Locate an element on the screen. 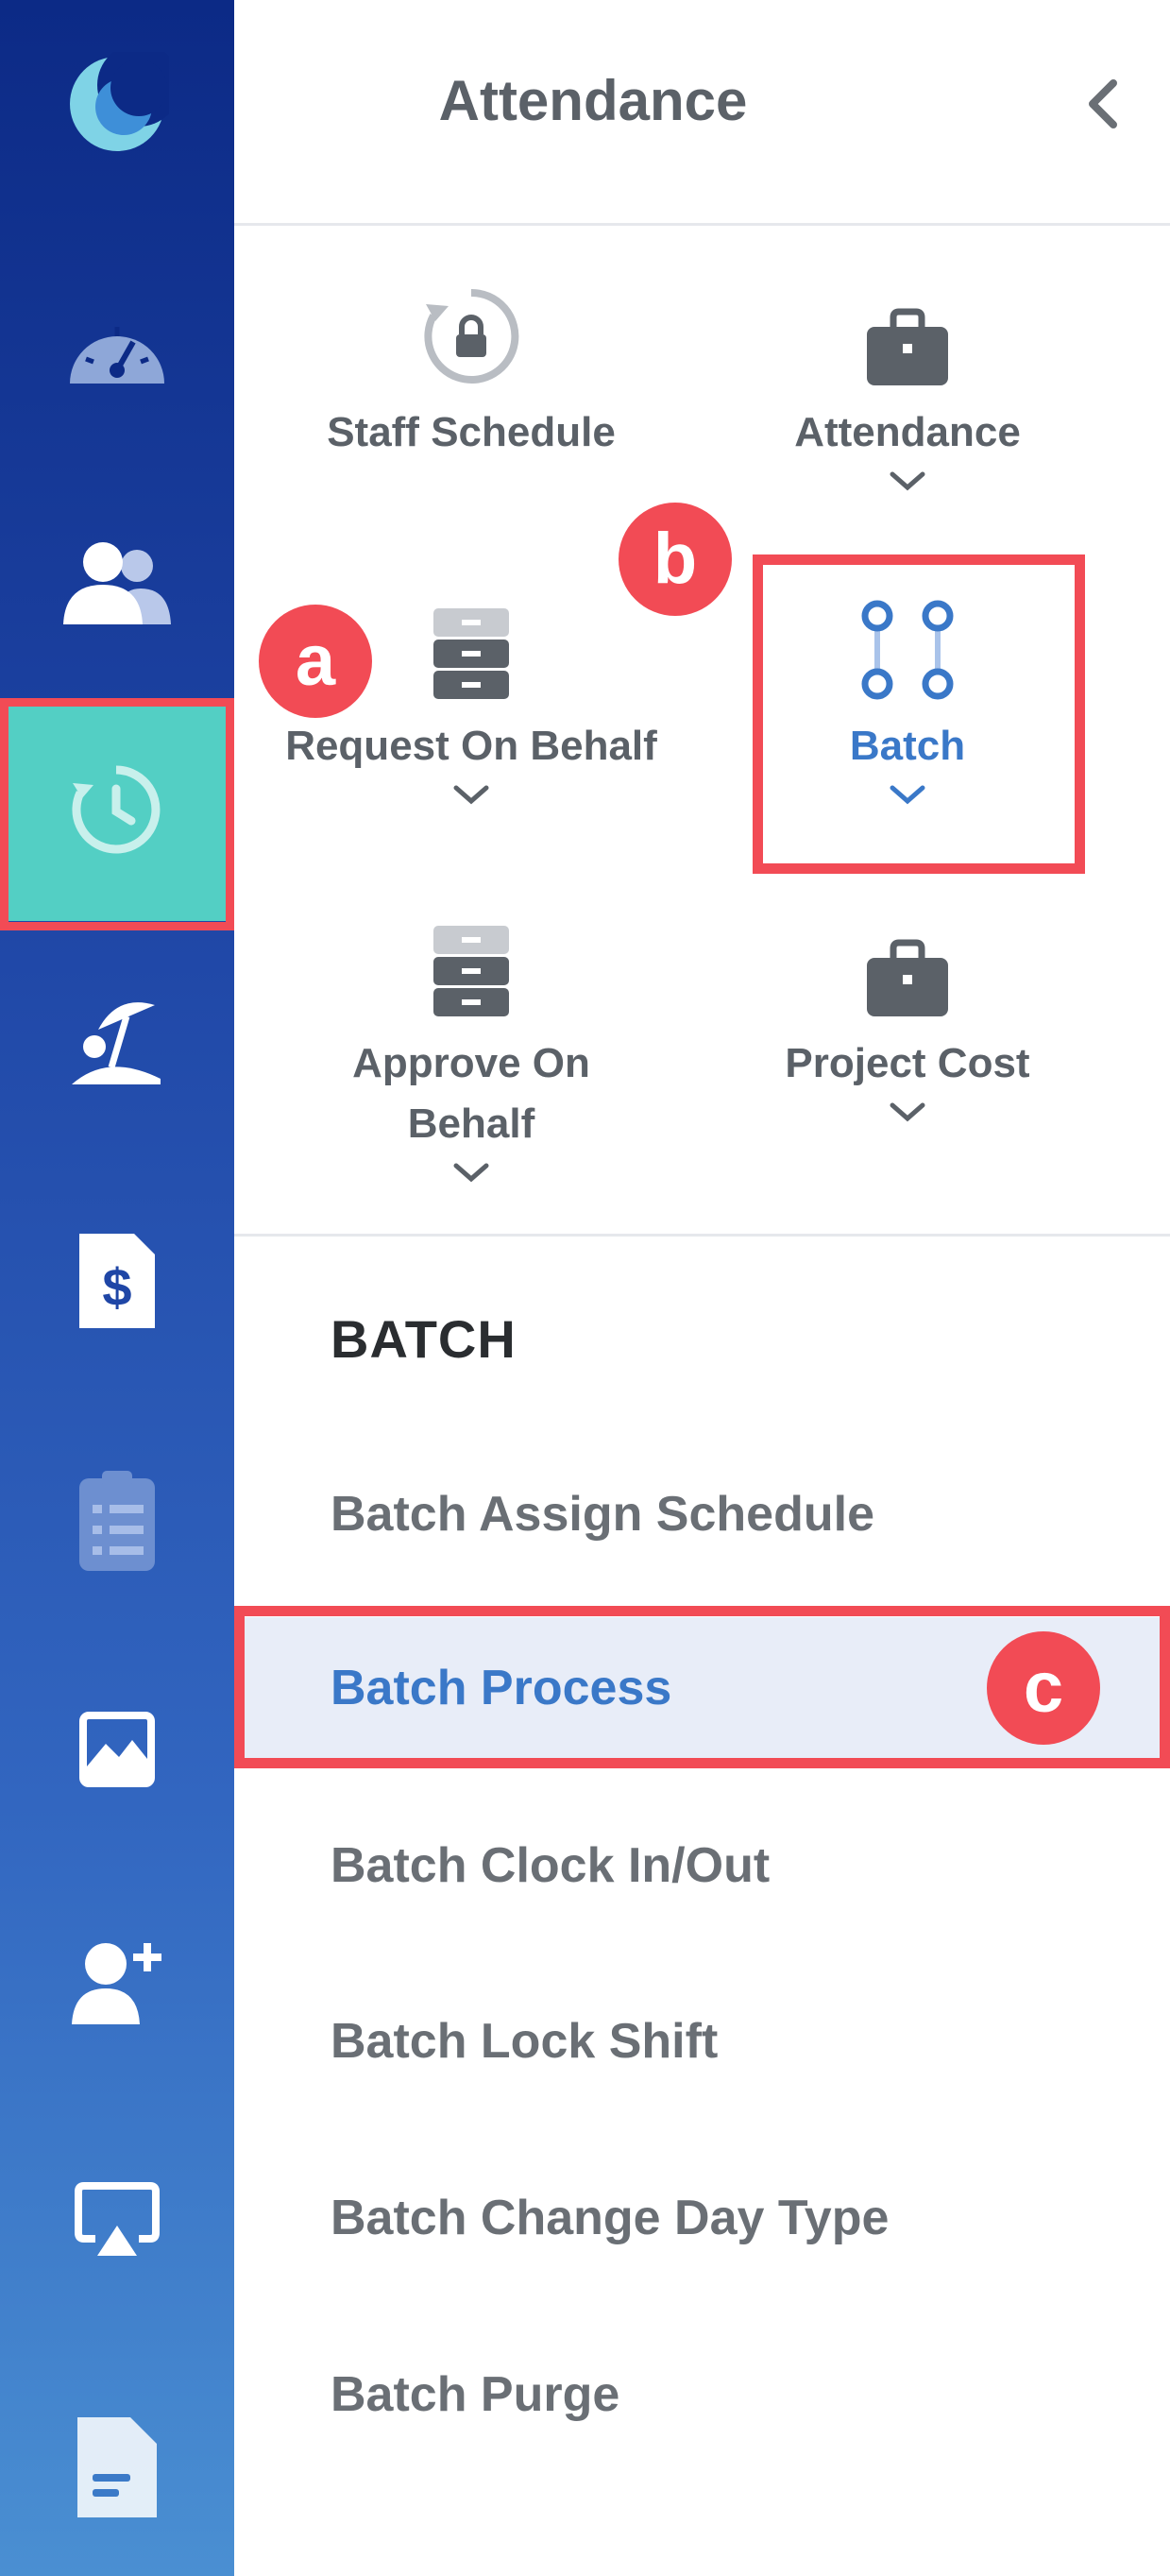 This screenshot has height=2576, width=1170. add-user-icon is located at coordinates (117, 1984).